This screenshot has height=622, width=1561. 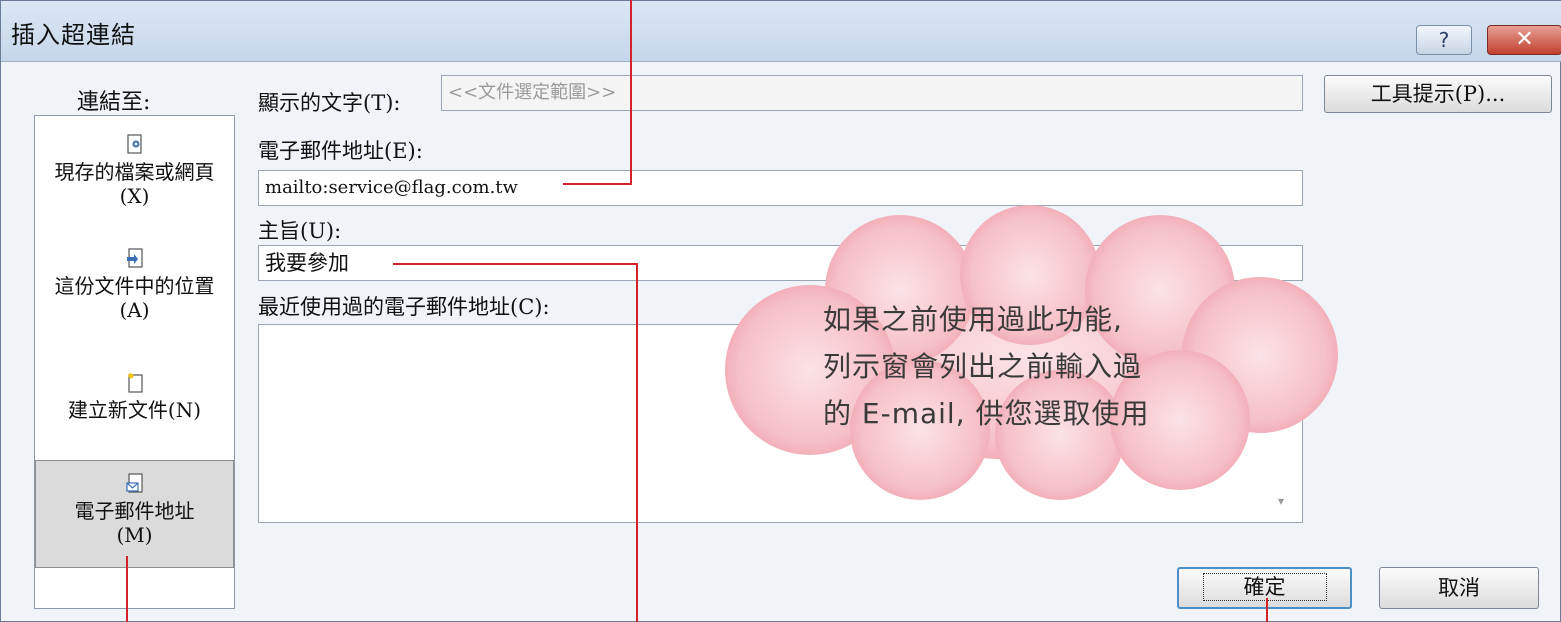 What do you see at coordinates (329, 103) in the screenshot?
I see `display-text-label: 顯示的文字(T):` at bounding box center [329, 103].